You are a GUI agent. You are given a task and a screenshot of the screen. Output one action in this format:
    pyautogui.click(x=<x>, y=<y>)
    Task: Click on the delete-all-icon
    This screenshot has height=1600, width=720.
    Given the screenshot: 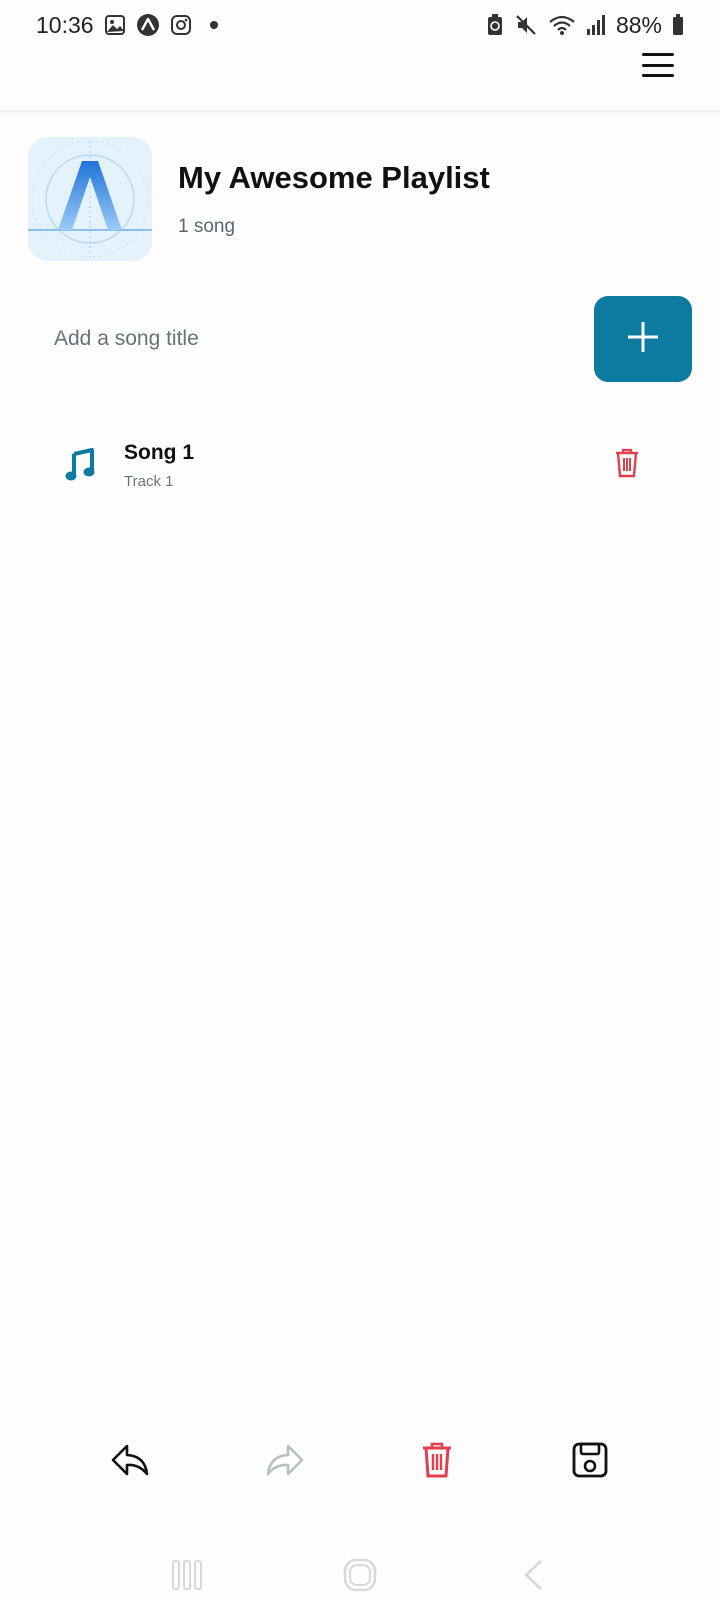 What is the action you would take?
    pyautogui.click(x=437, y=1460)
    